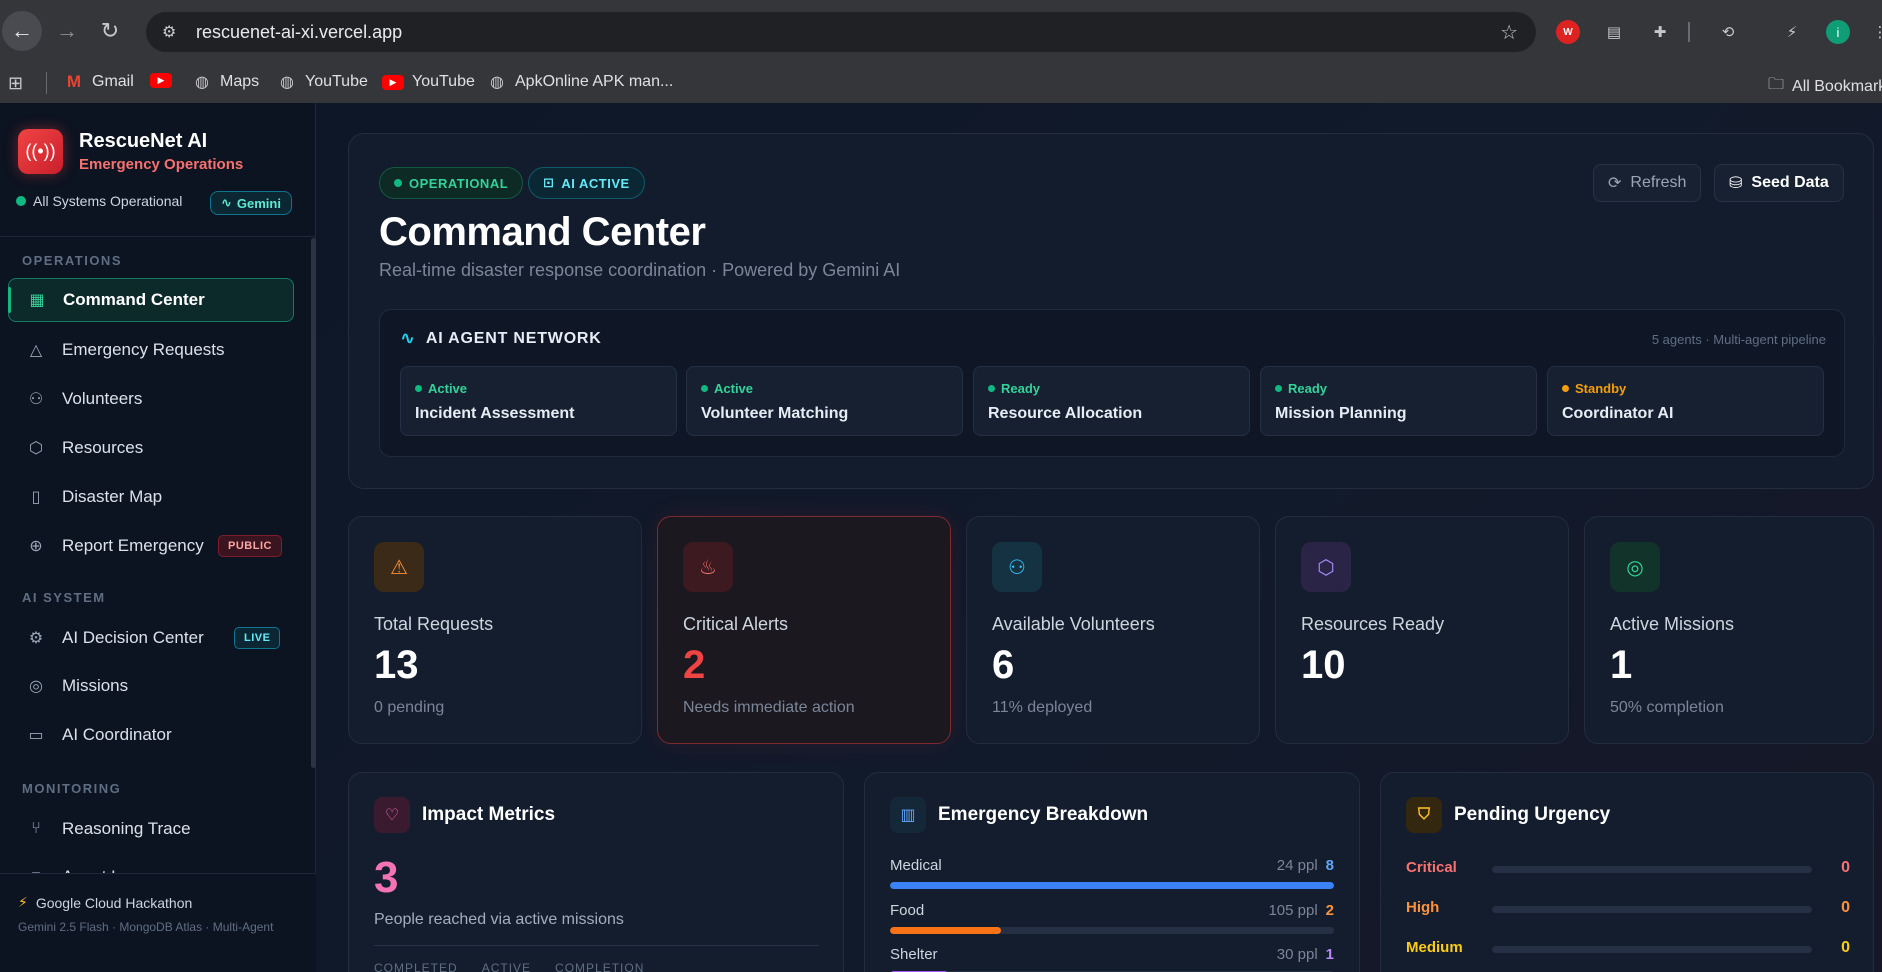  I want to click on urgency-row-high: High 0, so click(1628, 907).